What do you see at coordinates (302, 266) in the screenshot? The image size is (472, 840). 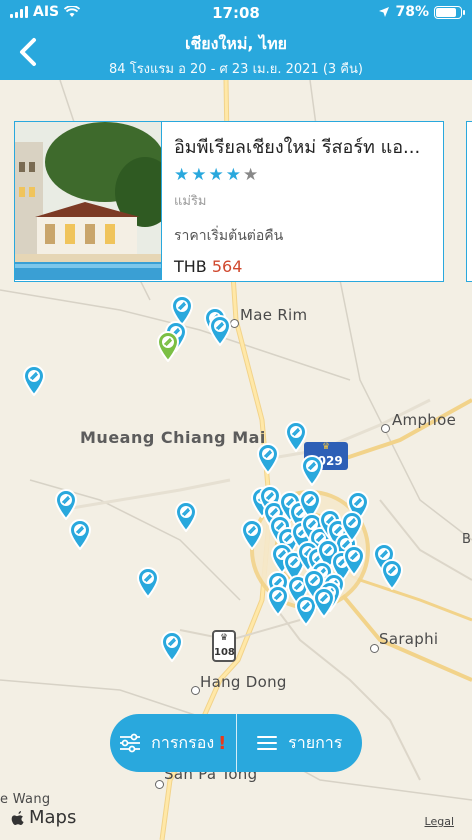 I see `hotel-price: THB 564` at bounding box center [302, 266].